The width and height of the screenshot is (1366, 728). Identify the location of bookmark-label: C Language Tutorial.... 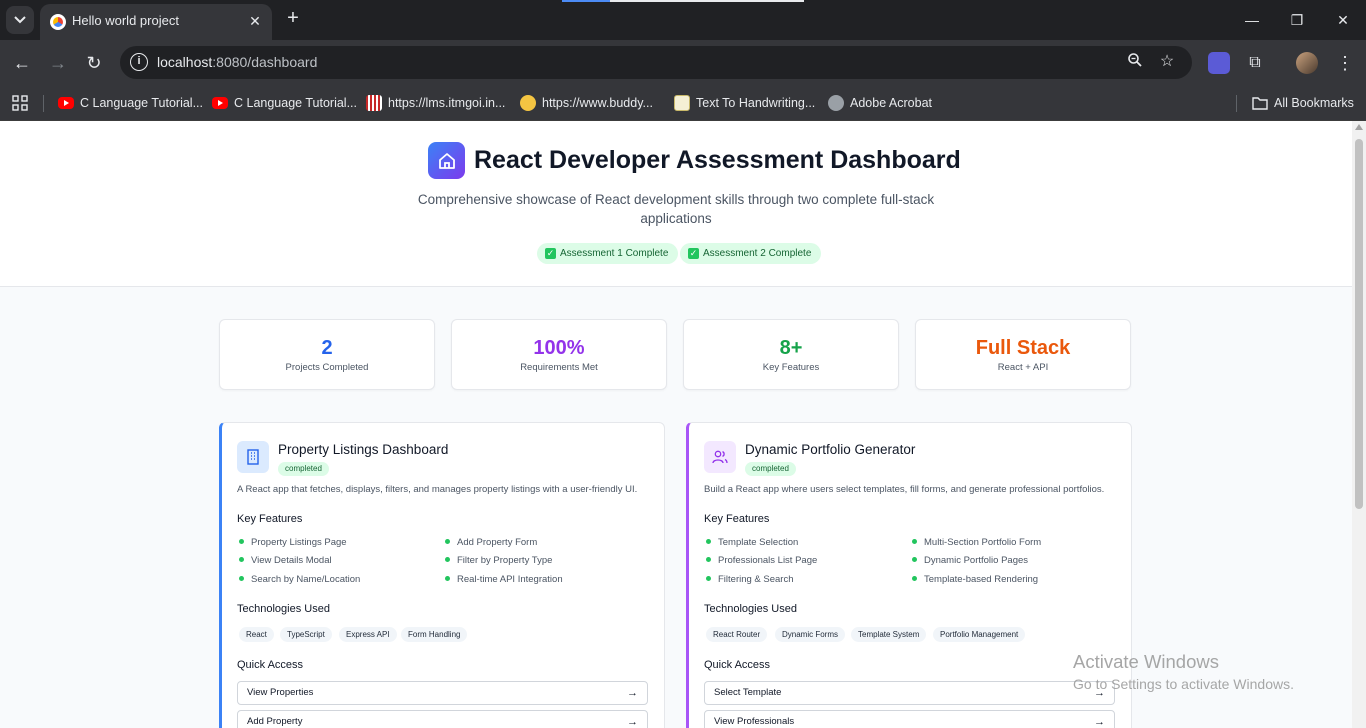
(295, 103).